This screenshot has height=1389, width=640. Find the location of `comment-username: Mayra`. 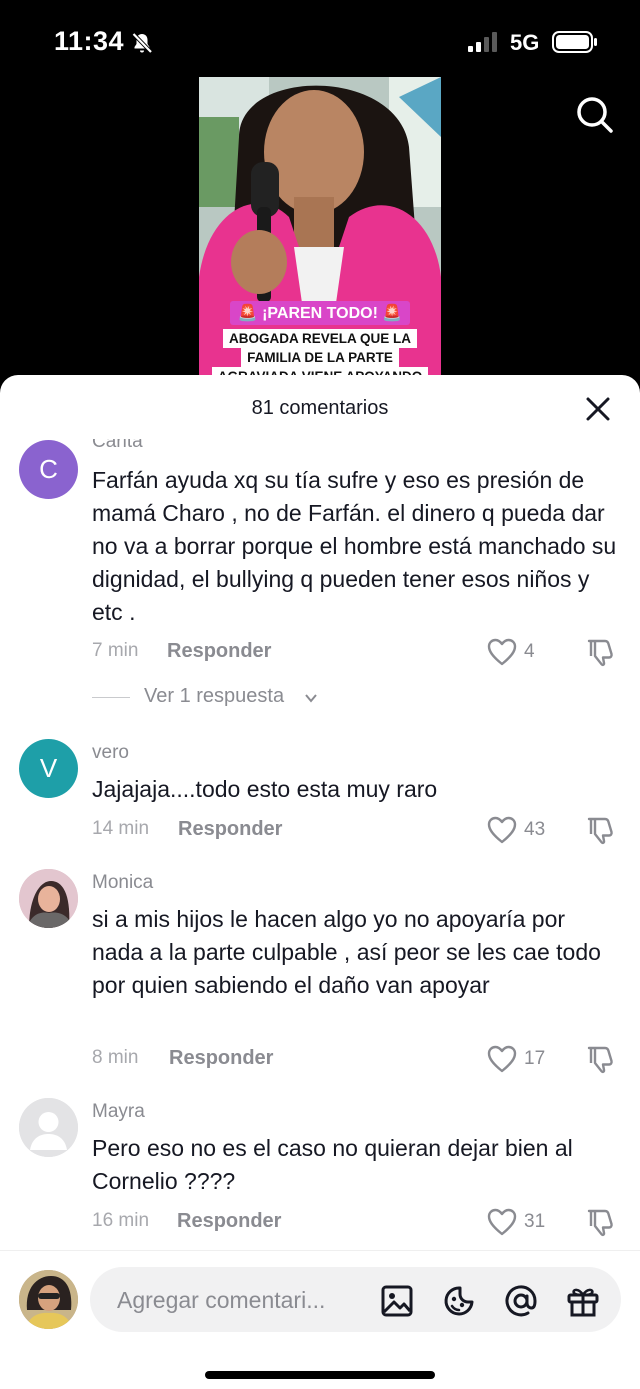

comment-username: Mayra is located at coordinates (118, 1112).